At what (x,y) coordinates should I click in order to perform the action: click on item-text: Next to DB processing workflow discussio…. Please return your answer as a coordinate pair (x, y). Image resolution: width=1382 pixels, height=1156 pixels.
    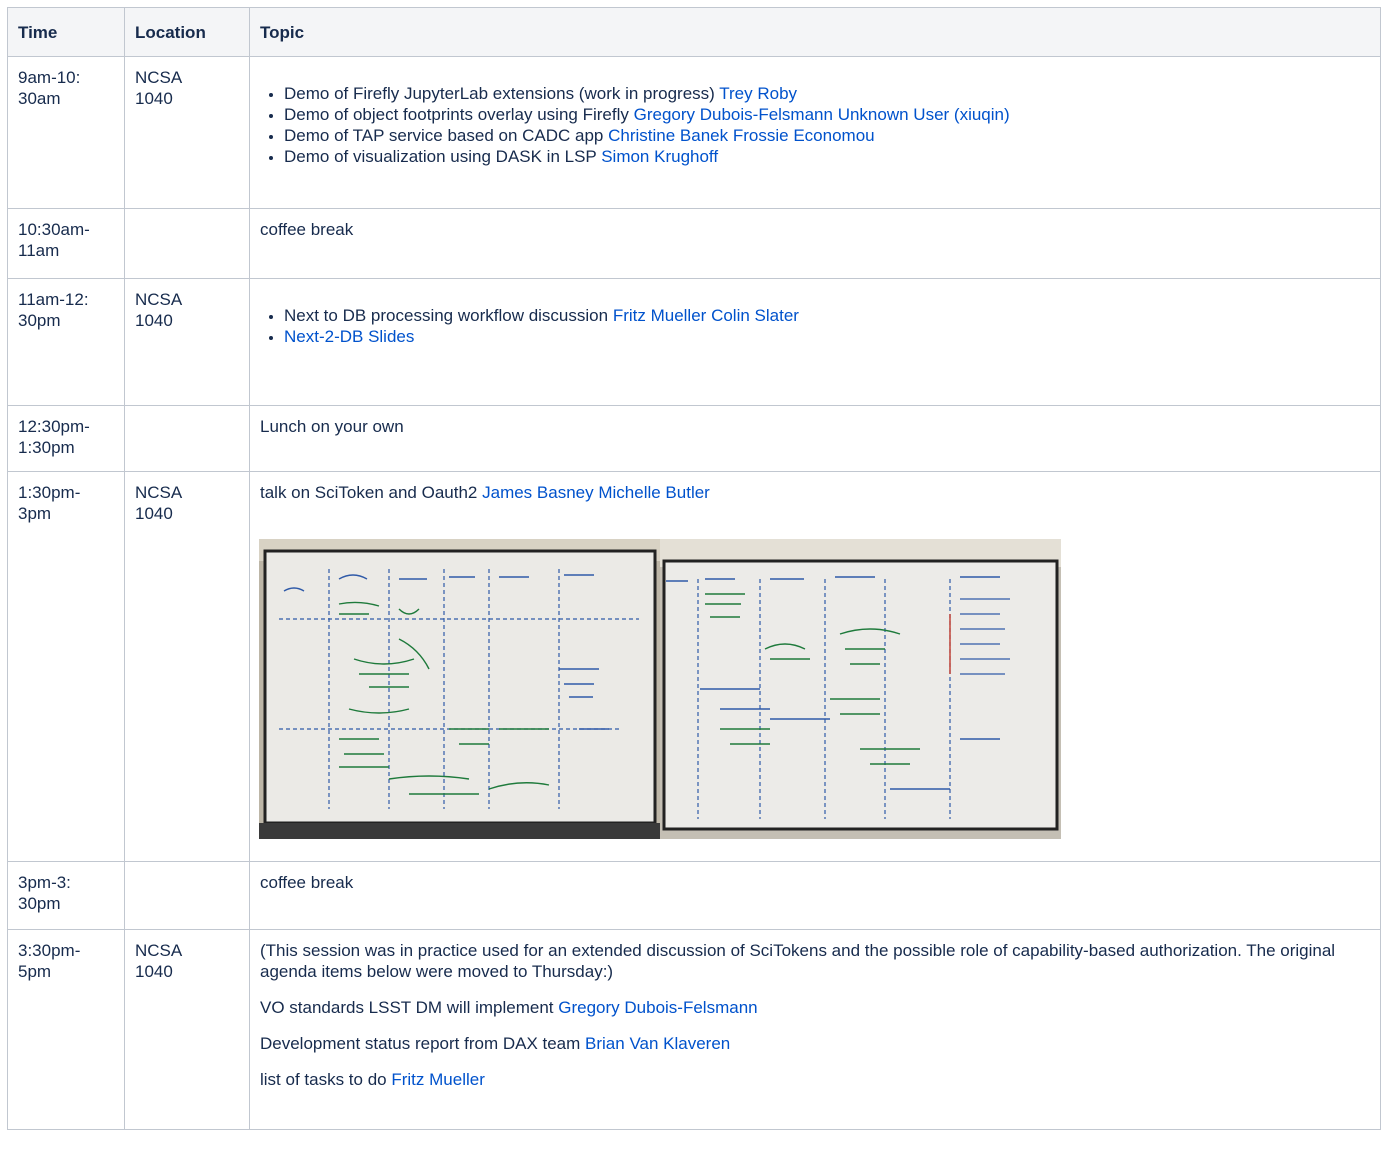
    Looking at the image, I should click on (446, 315).